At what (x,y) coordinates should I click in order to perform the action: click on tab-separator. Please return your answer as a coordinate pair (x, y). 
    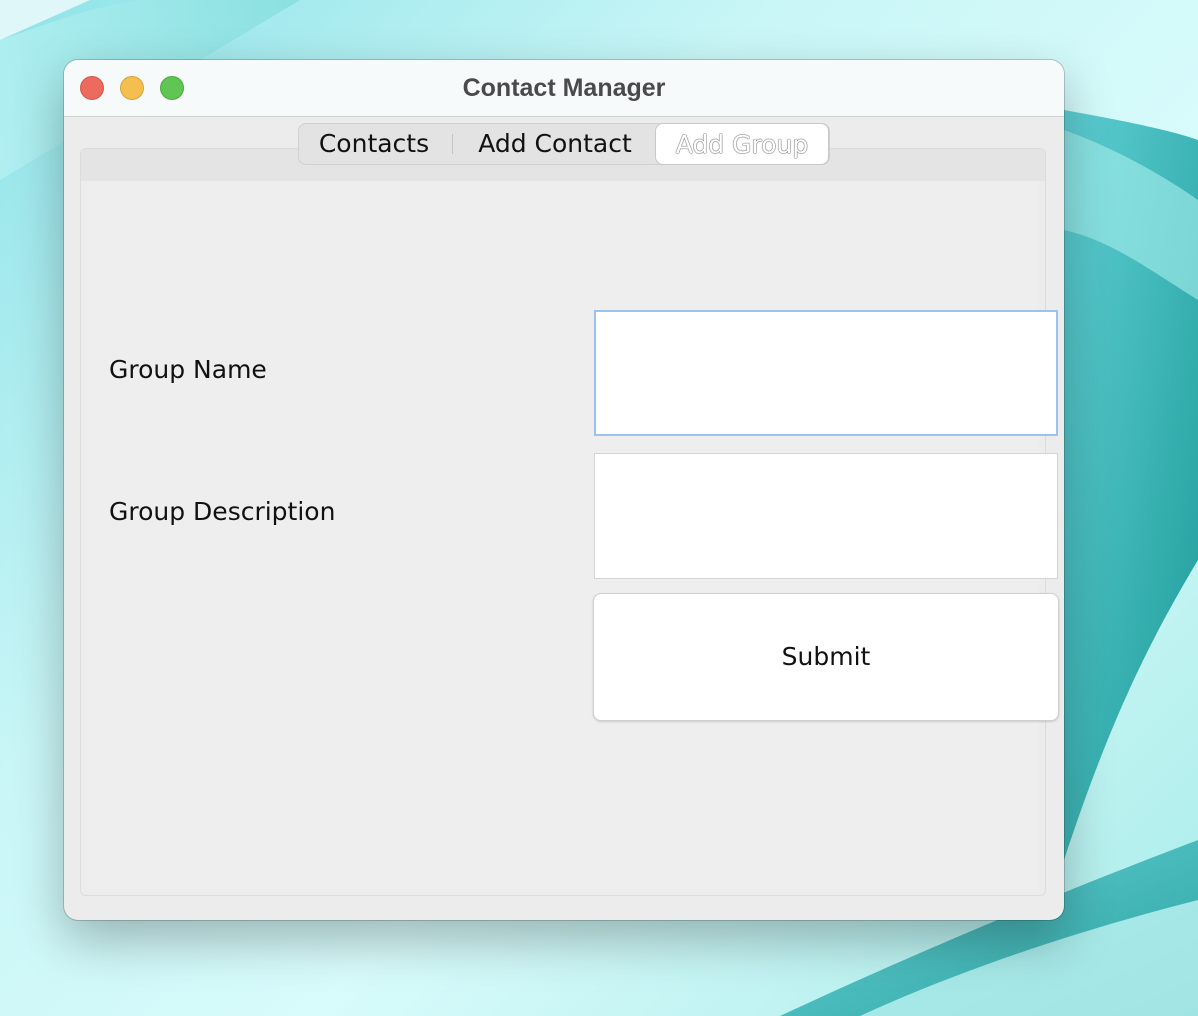
    Looking at the image, I should click on (452, 144).